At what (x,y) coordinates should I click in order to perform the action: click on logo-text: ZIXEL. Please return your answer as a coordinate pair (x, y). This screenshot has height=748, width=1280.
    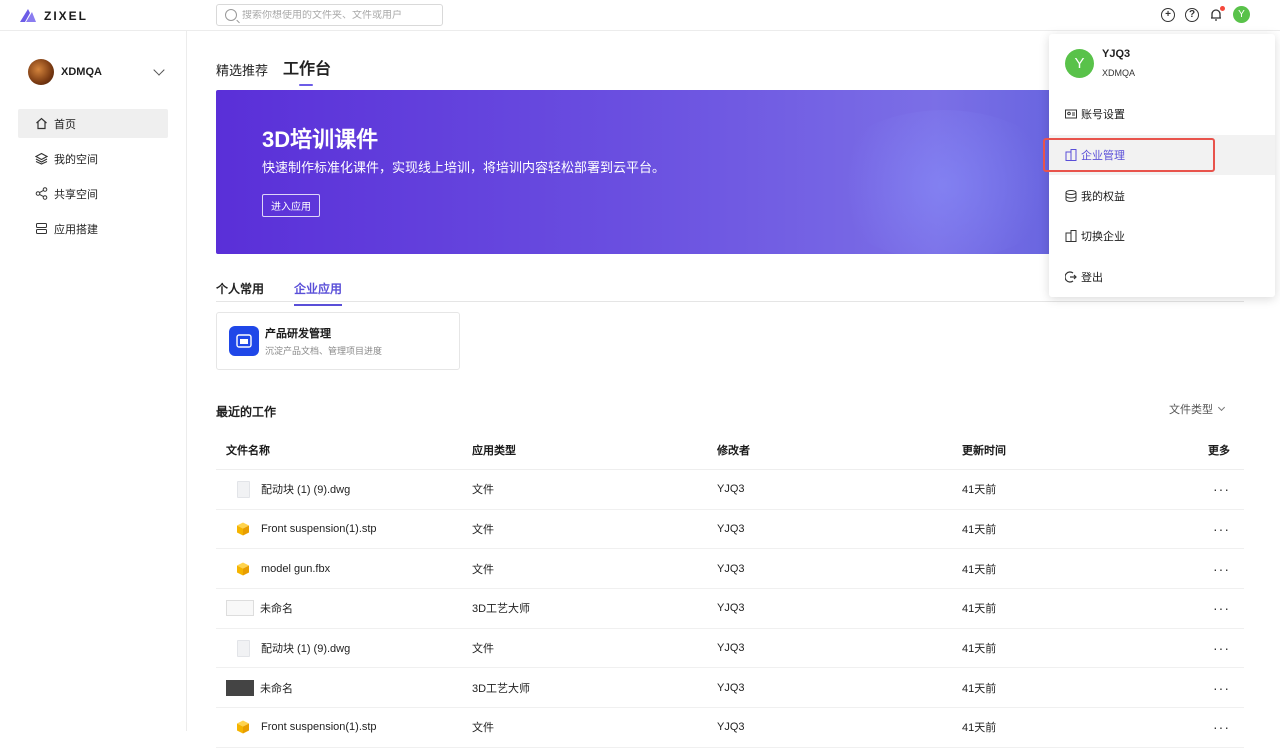
    Looking at the image, I should click on (66, 16).